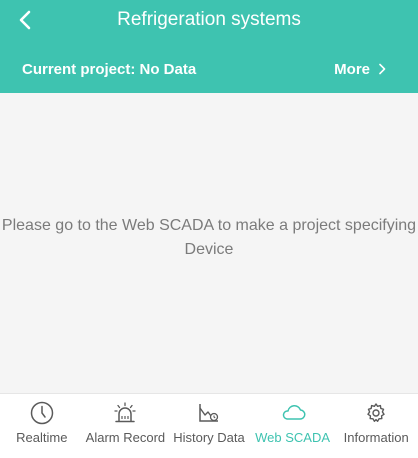 This screenshot has width=418, height=458. Describe the element at coordinates (126, 426) in the screenshot. I see `tab-alarm-record: Alarm Record` at that location.